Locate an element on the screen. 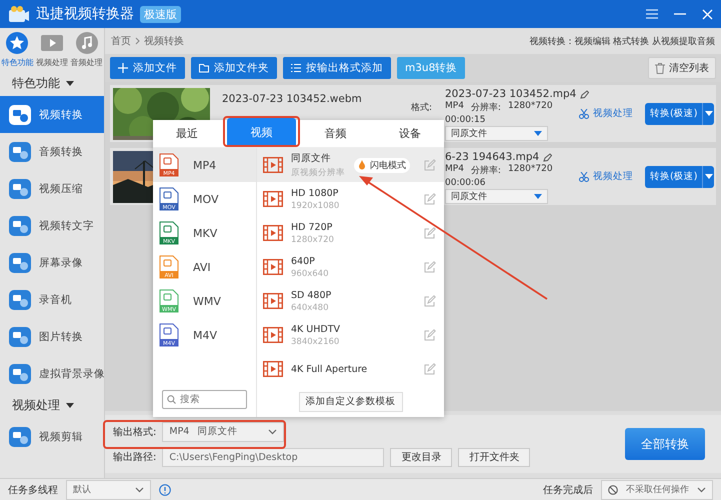 This screenshot has height=500, width=721. format-label: 格式: is located at coordinates (422, 108).